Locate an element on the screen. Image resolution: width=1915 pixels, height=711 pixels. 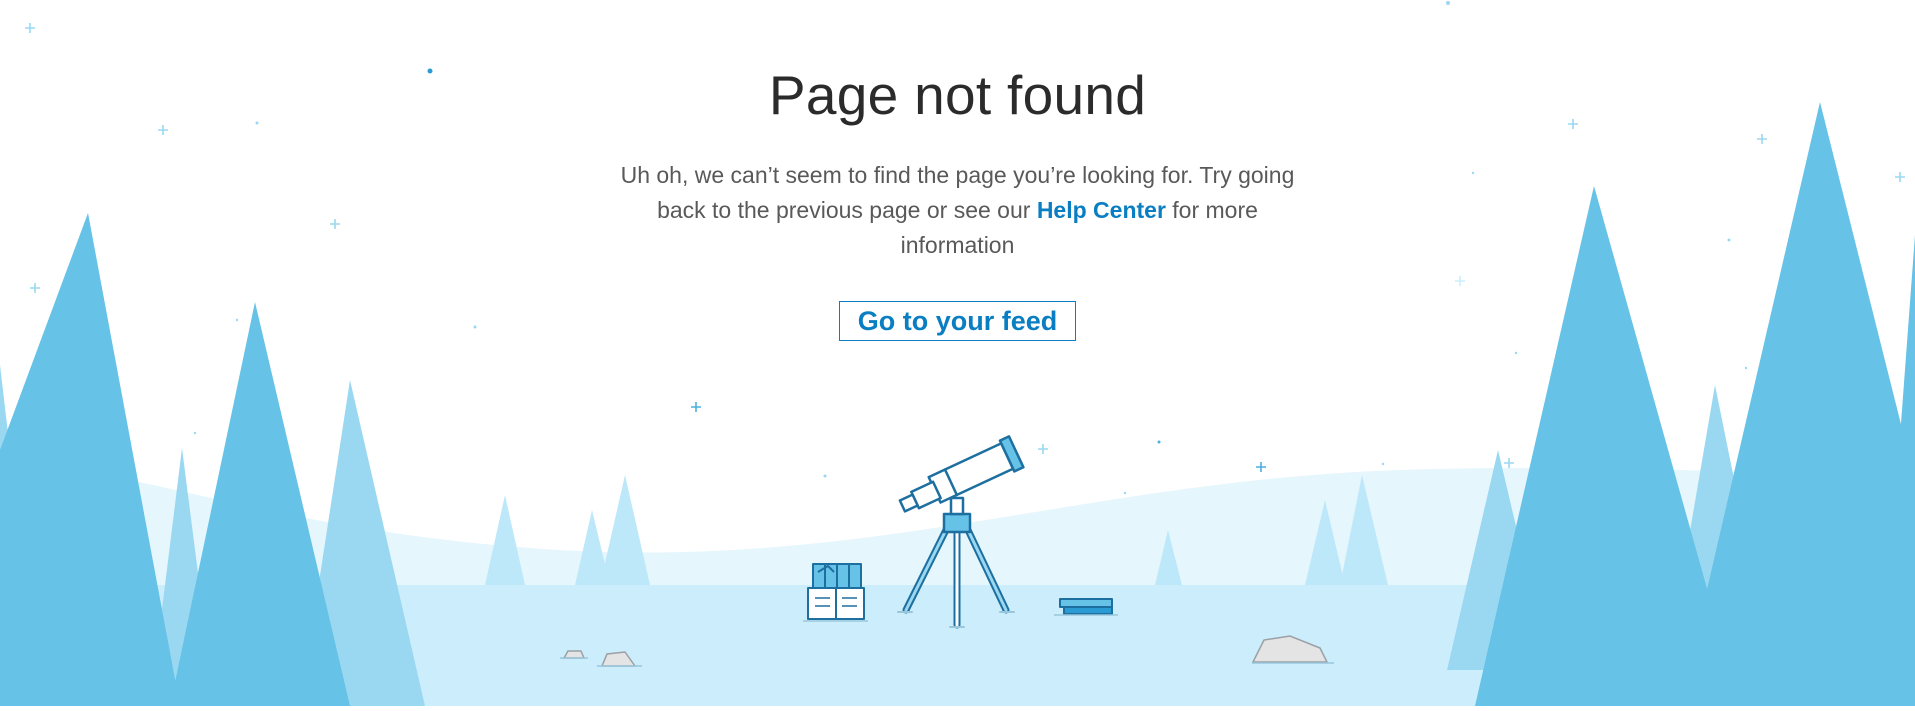
help-center-link: Help Center is located at coordinates (1101, 210).